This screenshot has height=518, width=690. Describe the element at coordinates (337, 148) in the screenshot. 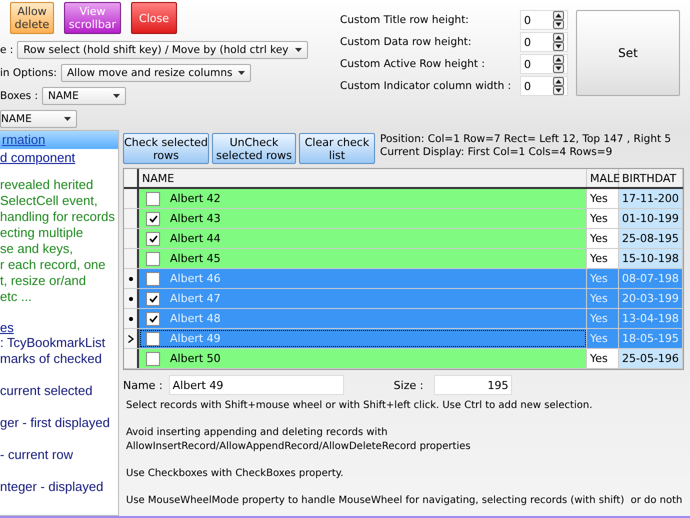

I see `grid-button: Clear check list` at that location.